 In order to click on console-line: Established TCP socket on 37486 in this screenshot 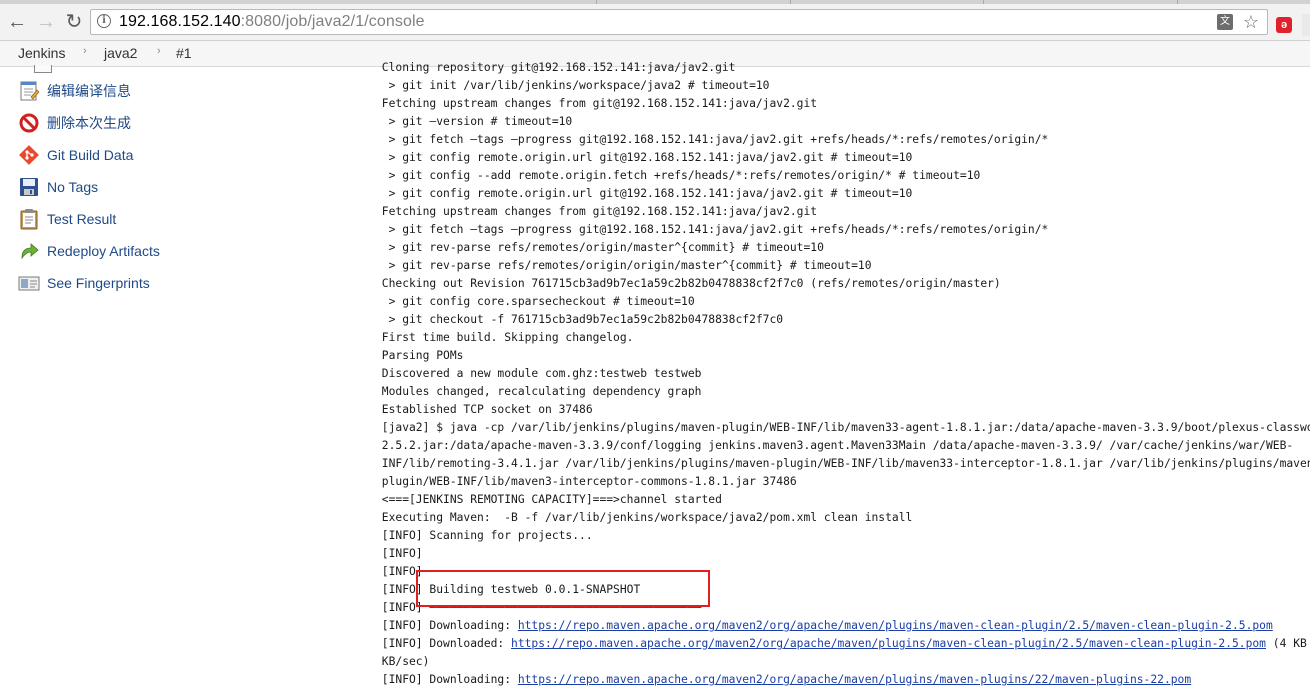, I will do `click(487, 409)`.